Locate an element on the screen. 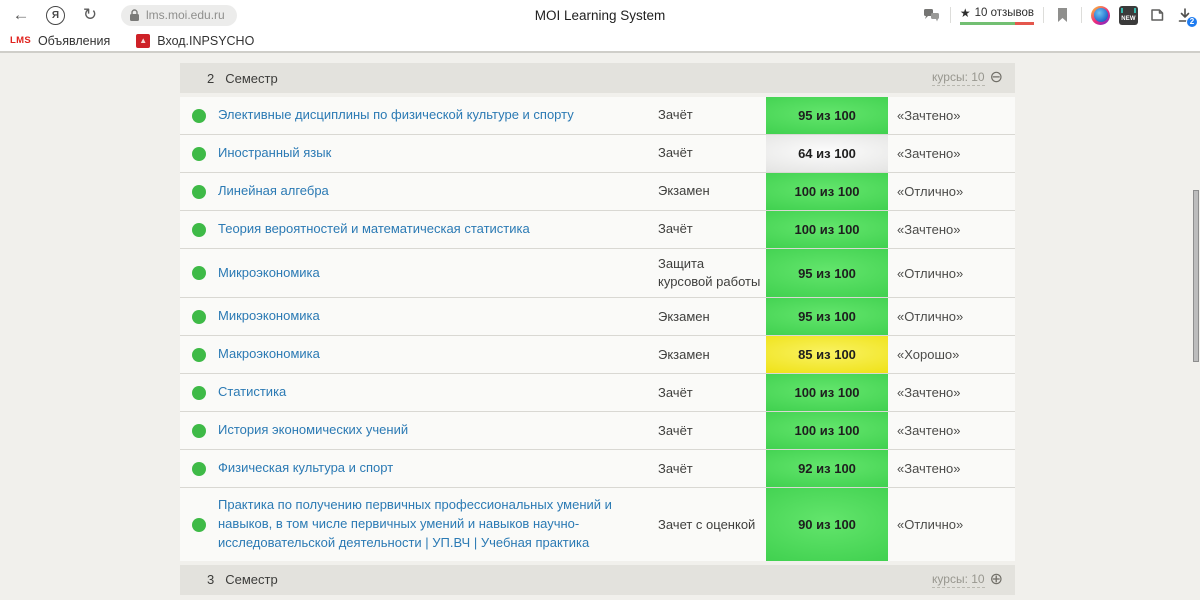 Image resolution: width=1200 pixels, height=600 pixels. collapse-icon: ⊖ is located at coordinates (996, 78).